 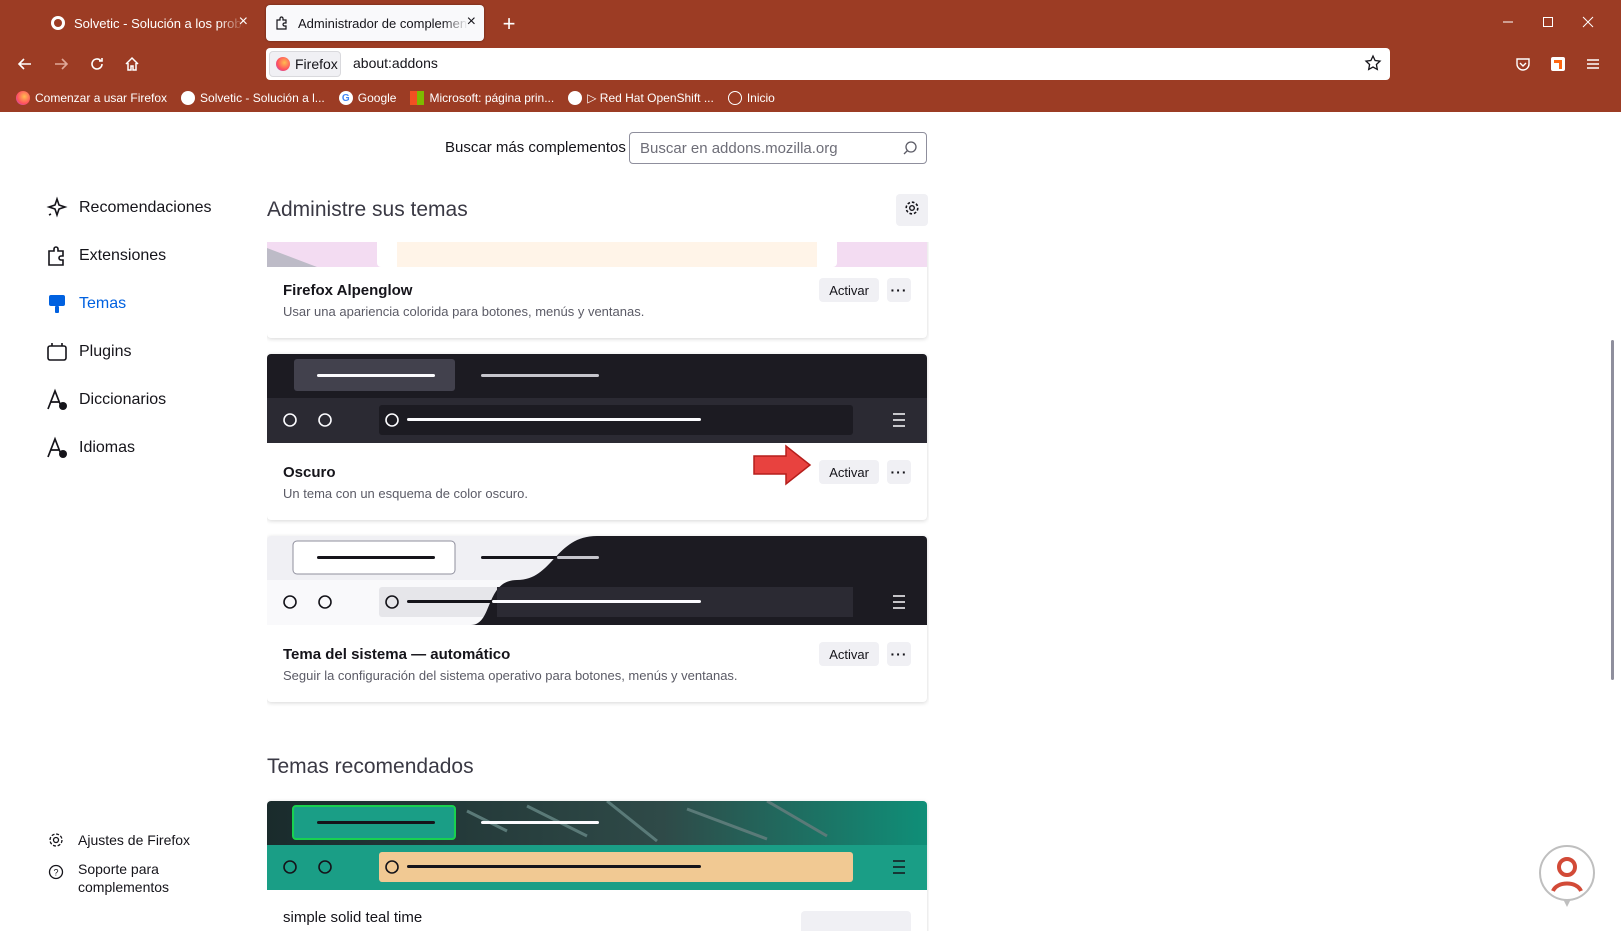 What do you see at coordinates (123, 255) in the screenshot?
I see `sidebar-item-label: Extensiones` at bounding box center [123, 255].